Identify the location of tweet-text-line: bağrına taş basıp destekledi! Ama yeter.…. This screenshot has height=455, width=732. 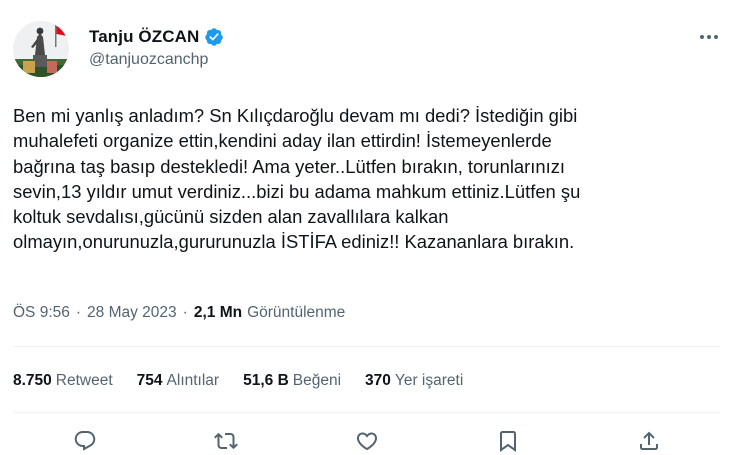
(289, 166).